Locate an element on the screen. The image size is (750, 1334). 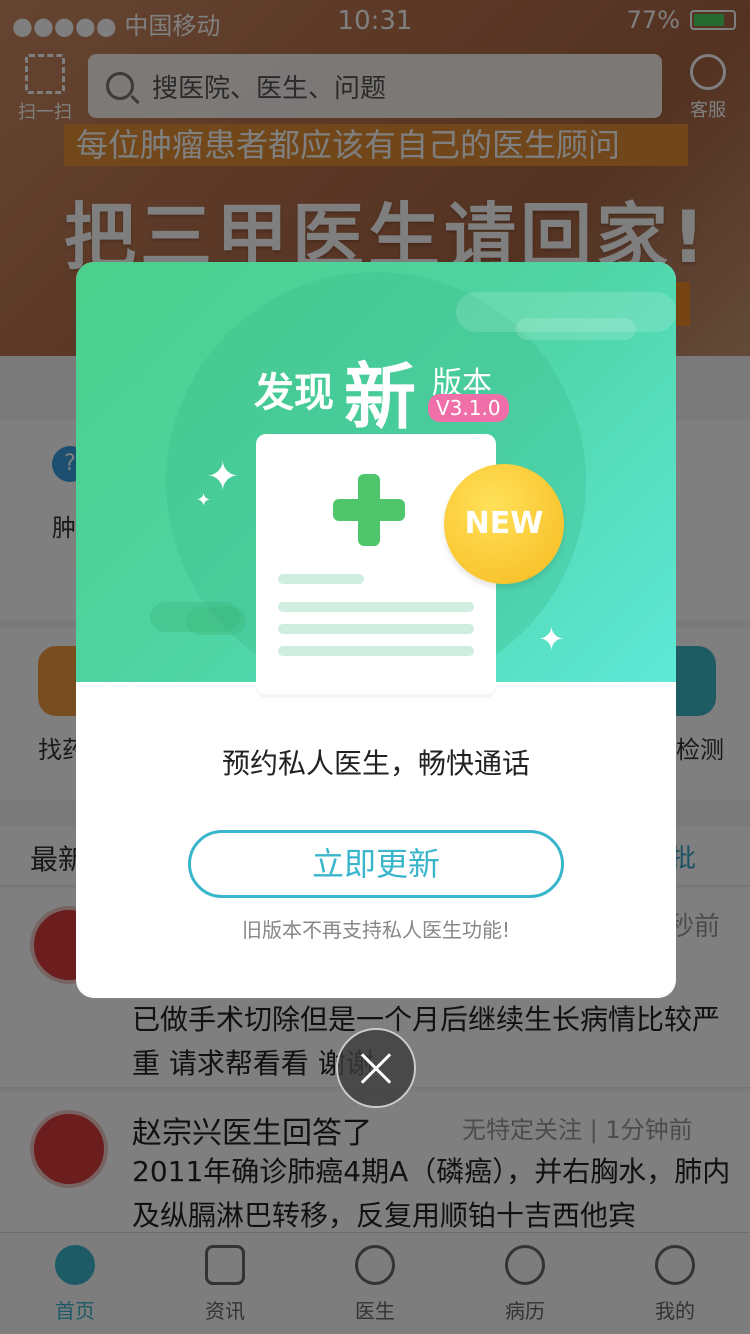
new-badge: NEW is located at coordinates (504, 524).